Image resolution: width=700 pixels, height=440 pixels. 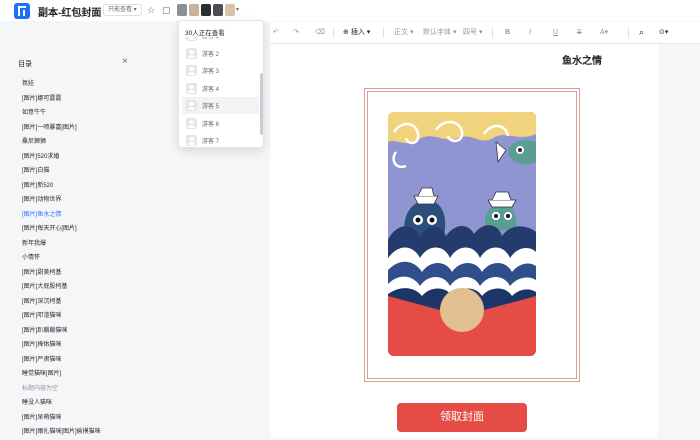 I want to click on undo-icon: ↶, so click(x=276, y=32).